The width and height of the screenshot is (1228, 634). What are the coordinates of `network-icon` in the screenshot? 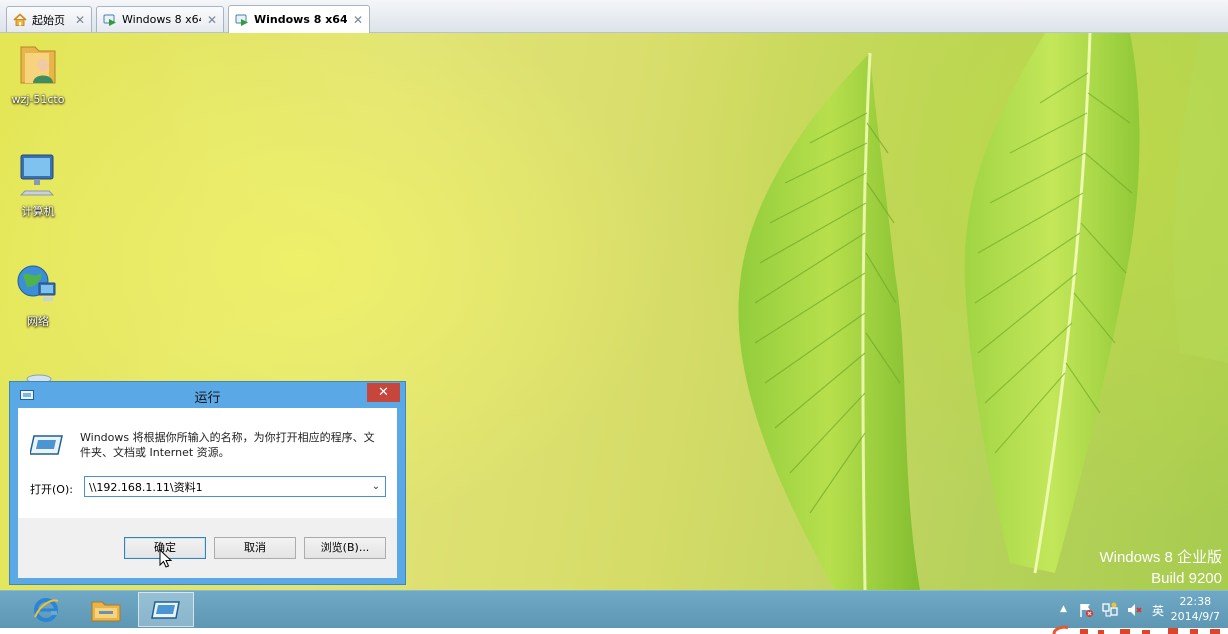 It's located at (36, 283).